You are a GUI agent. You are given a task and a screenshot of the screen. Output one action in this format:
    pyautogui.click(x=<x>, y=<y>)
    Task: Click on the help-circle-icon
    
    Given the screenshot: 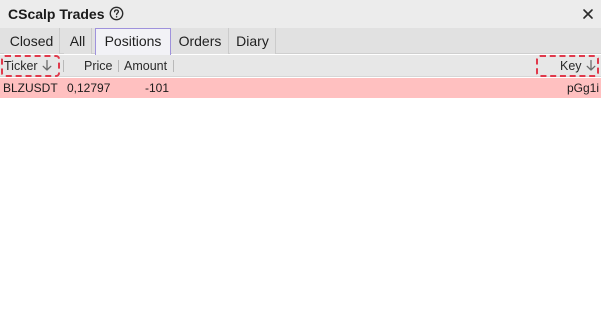 What is the action you would take?
    pyautogui.click(x=116, y=13)
    